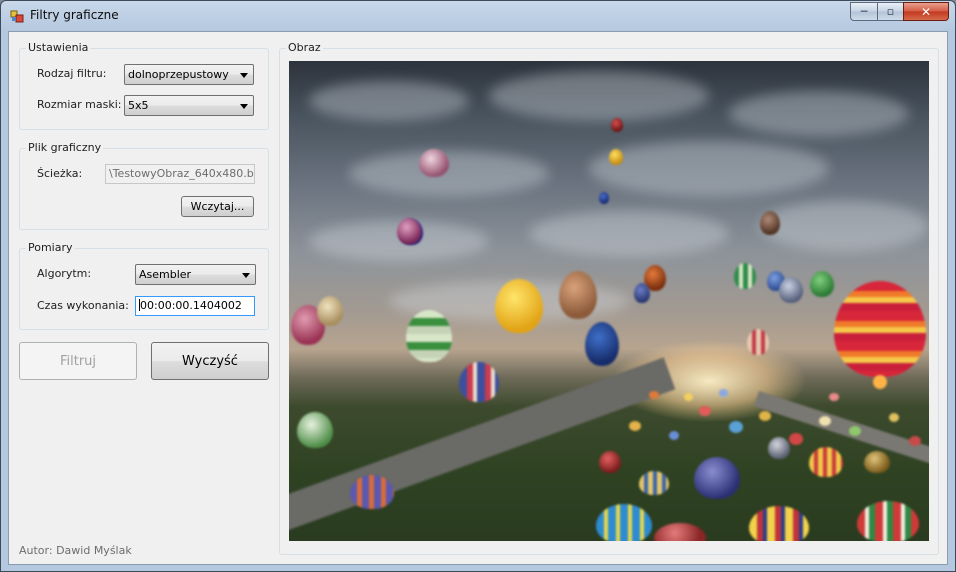  Describe the element at coordinates (64, 273) in the screenshot. I see `algorithm-label: Algorytm:` at that location.